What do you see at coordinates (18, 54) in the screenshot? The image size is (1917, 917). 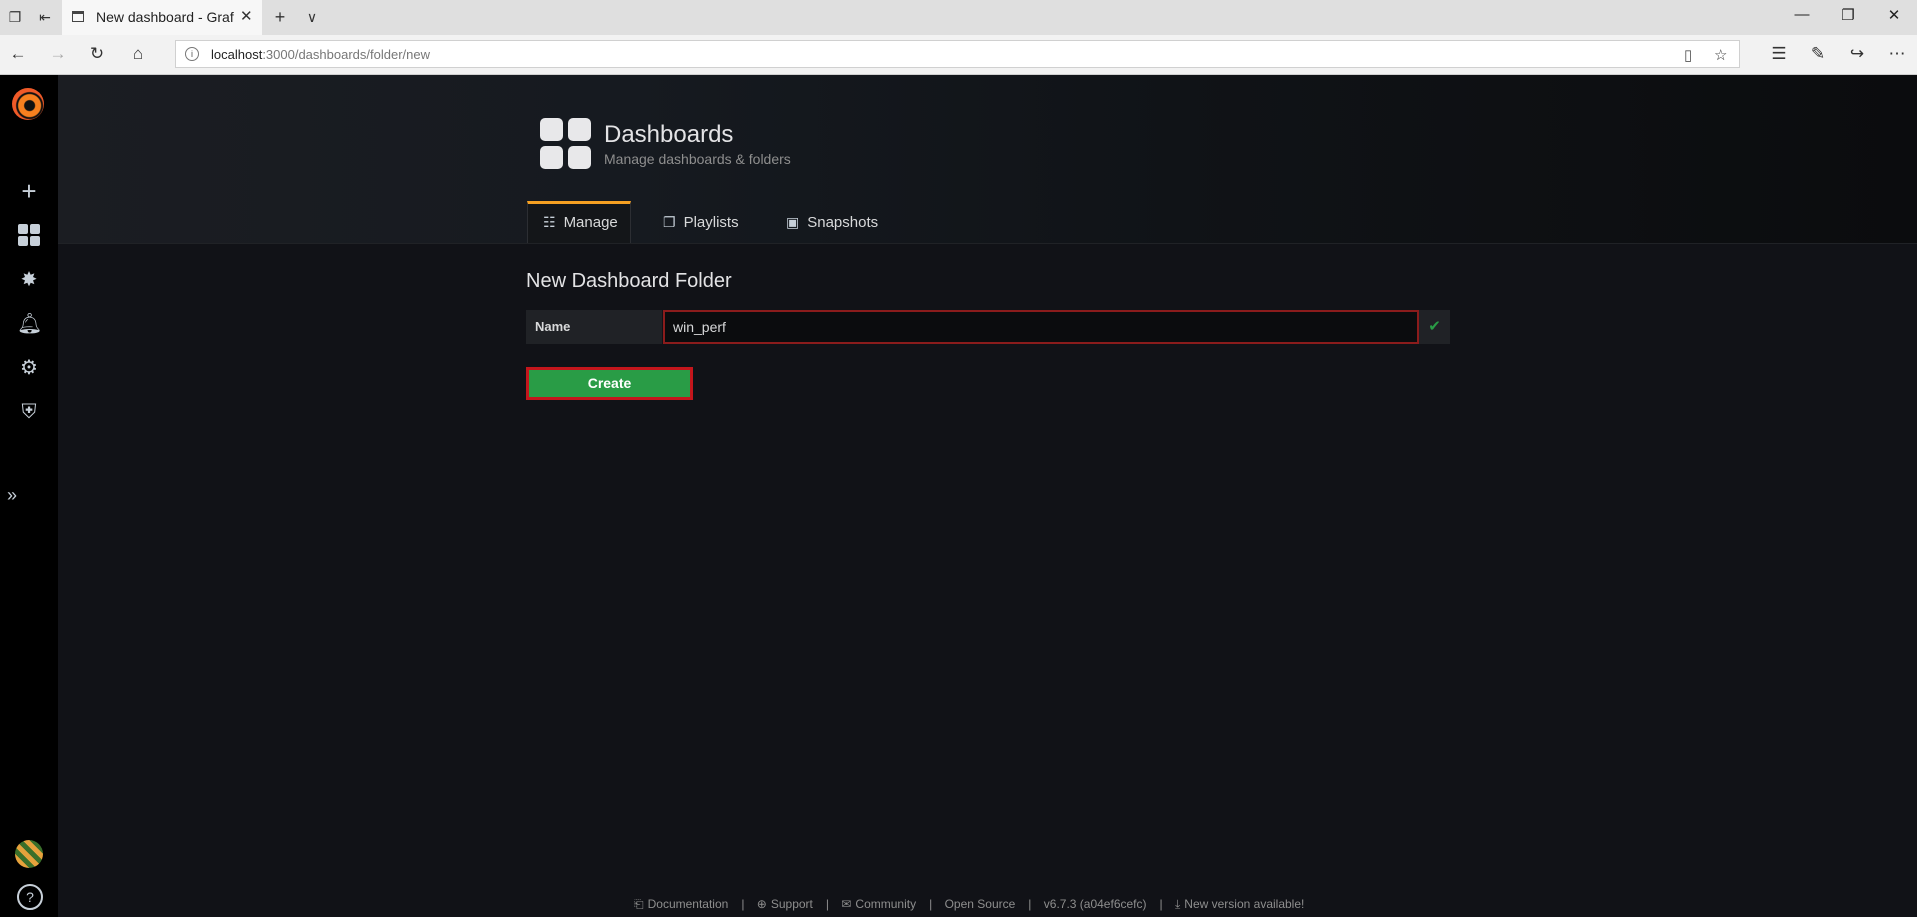 I see `back-icon: ←` at bounding box center [18, 54].